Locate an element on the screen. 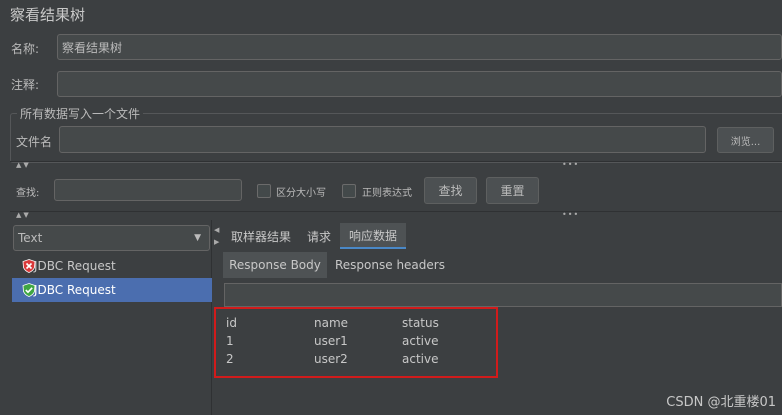 The width and height of the screenshot is (782, 415). error-shield-icon is located at coordinates (29, 266).